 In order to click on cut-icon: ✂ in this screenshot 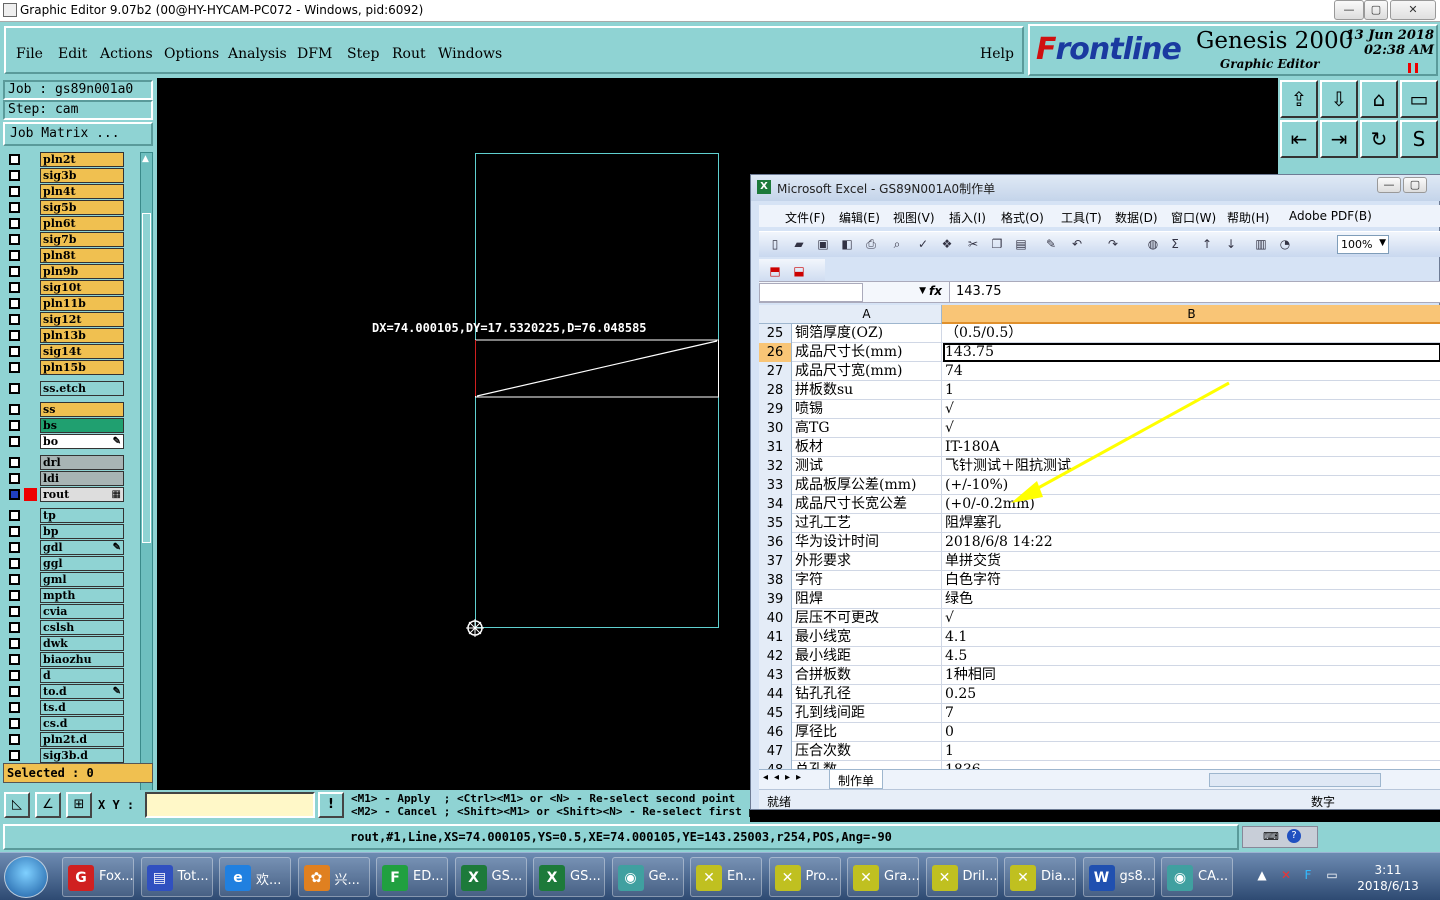, I will do `click(973, 244)`.